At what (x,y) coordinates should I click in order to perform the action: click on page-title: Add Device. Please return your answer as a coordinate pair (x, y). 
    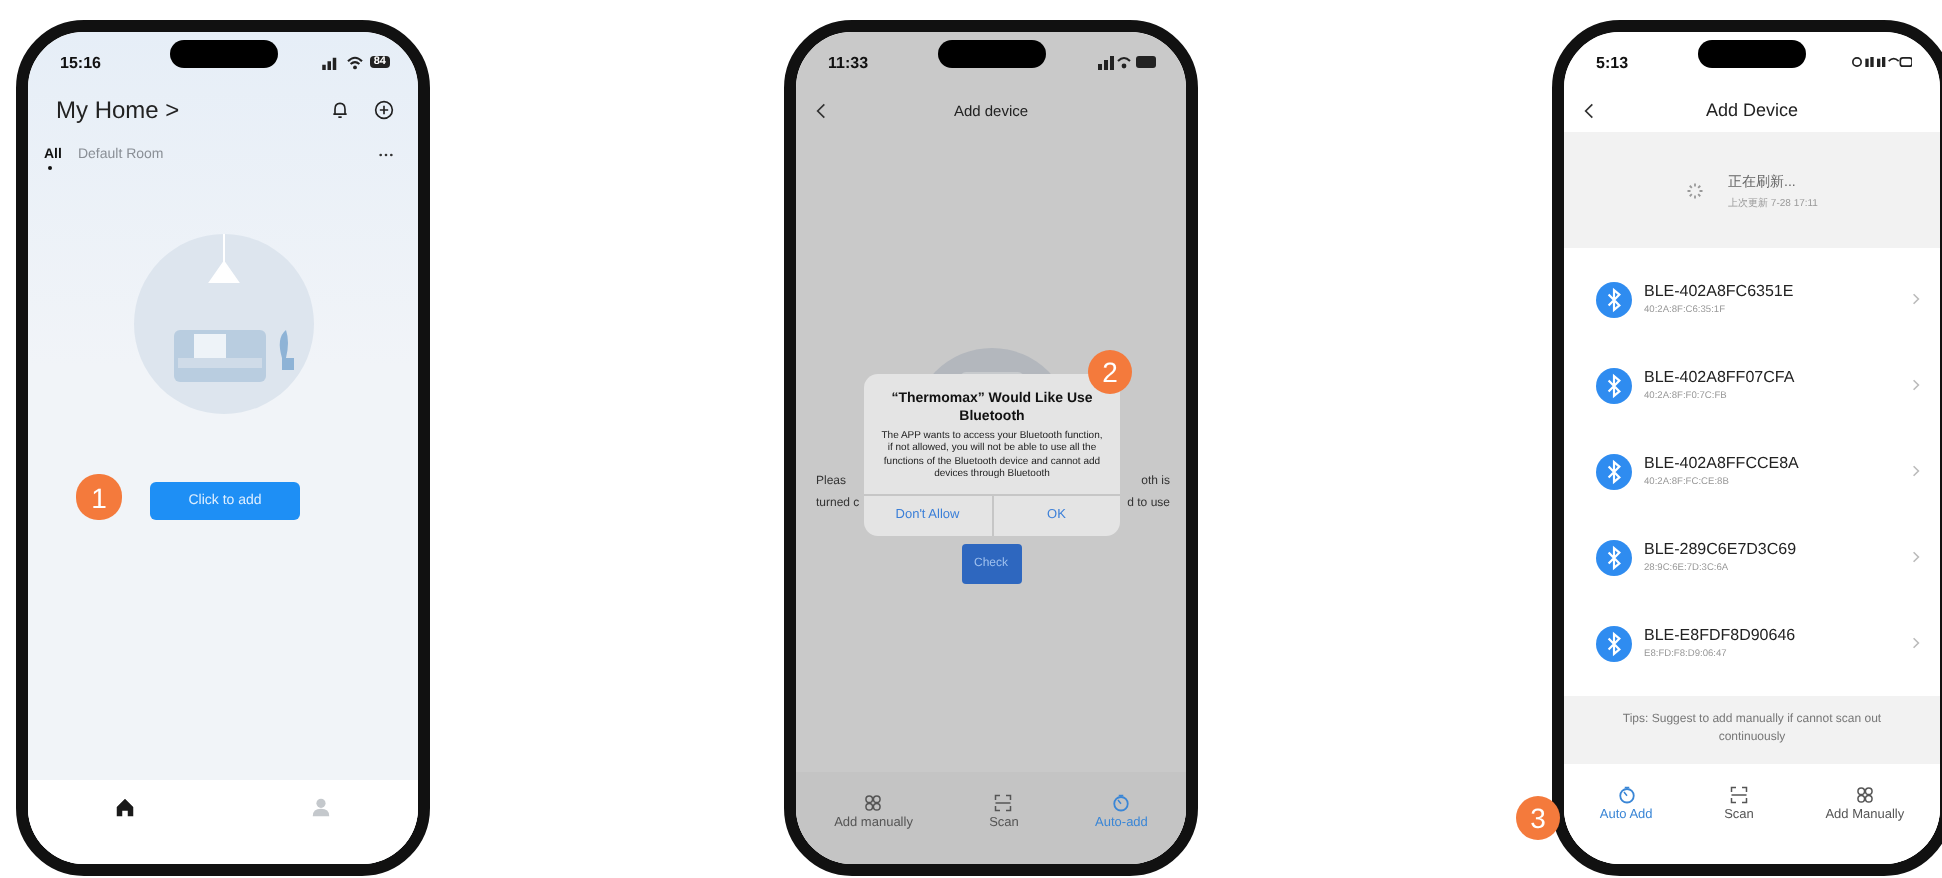
    Looking at the image, I should click on (1752, 110).